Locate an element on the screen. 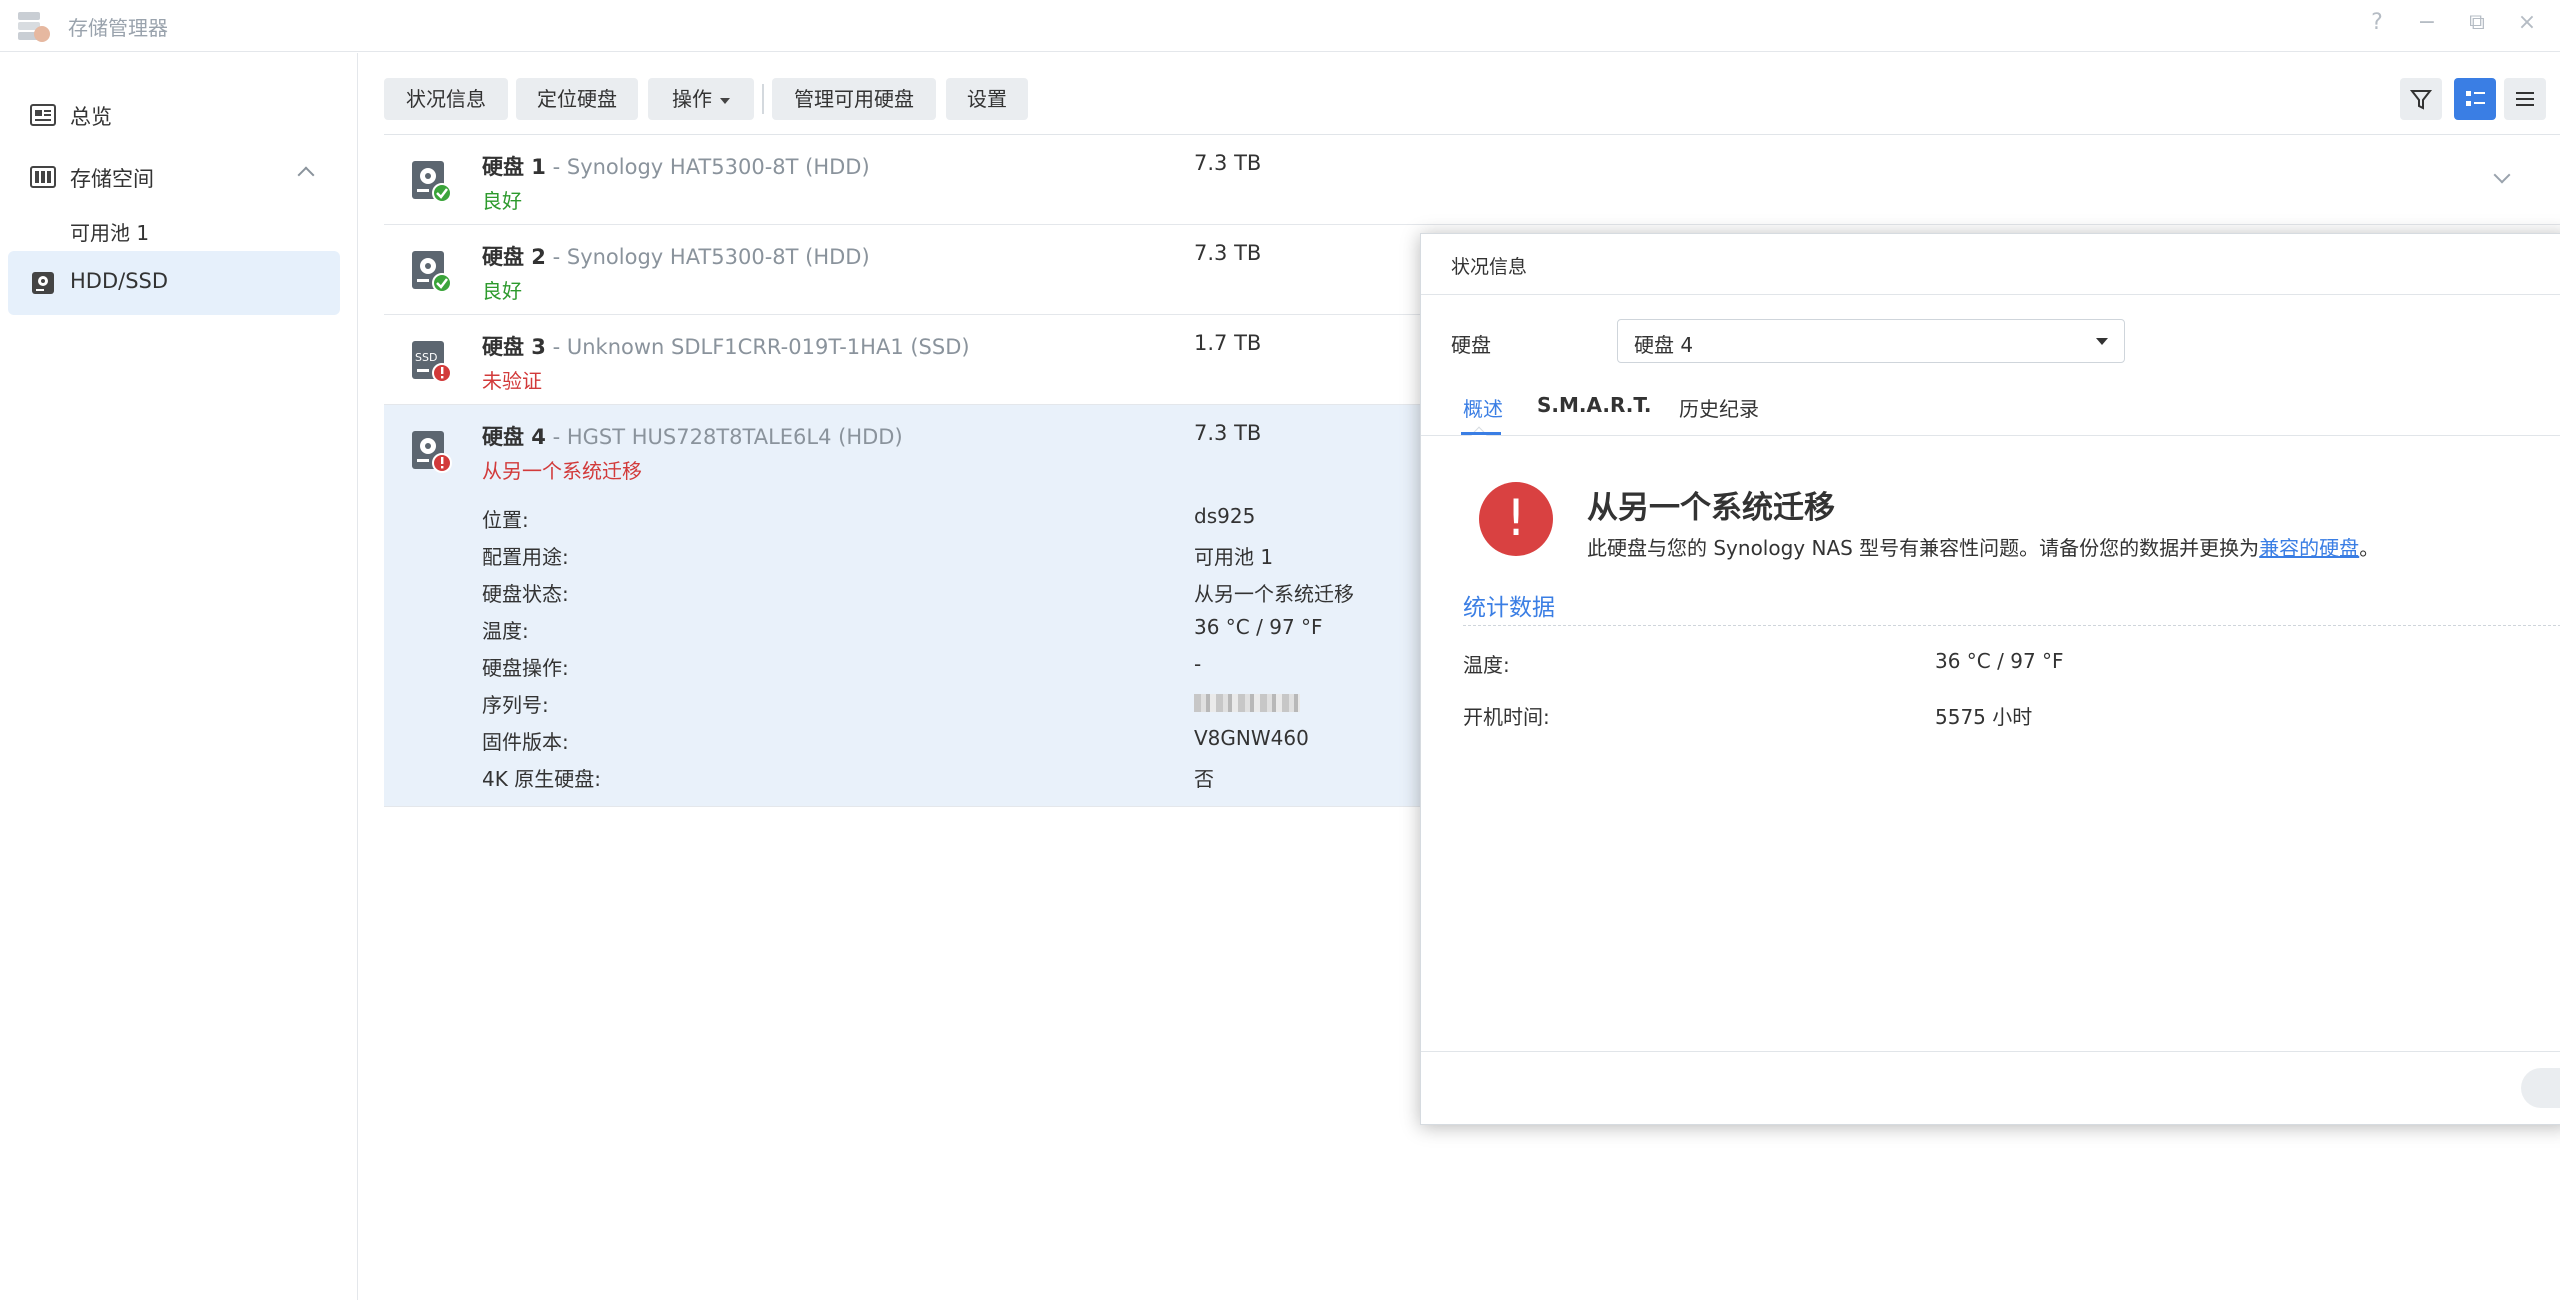 The width and height of the screenshot is (2560, 1300). detail-label-disk-status: 硬盘状态: is located at coordinates (525, 594).